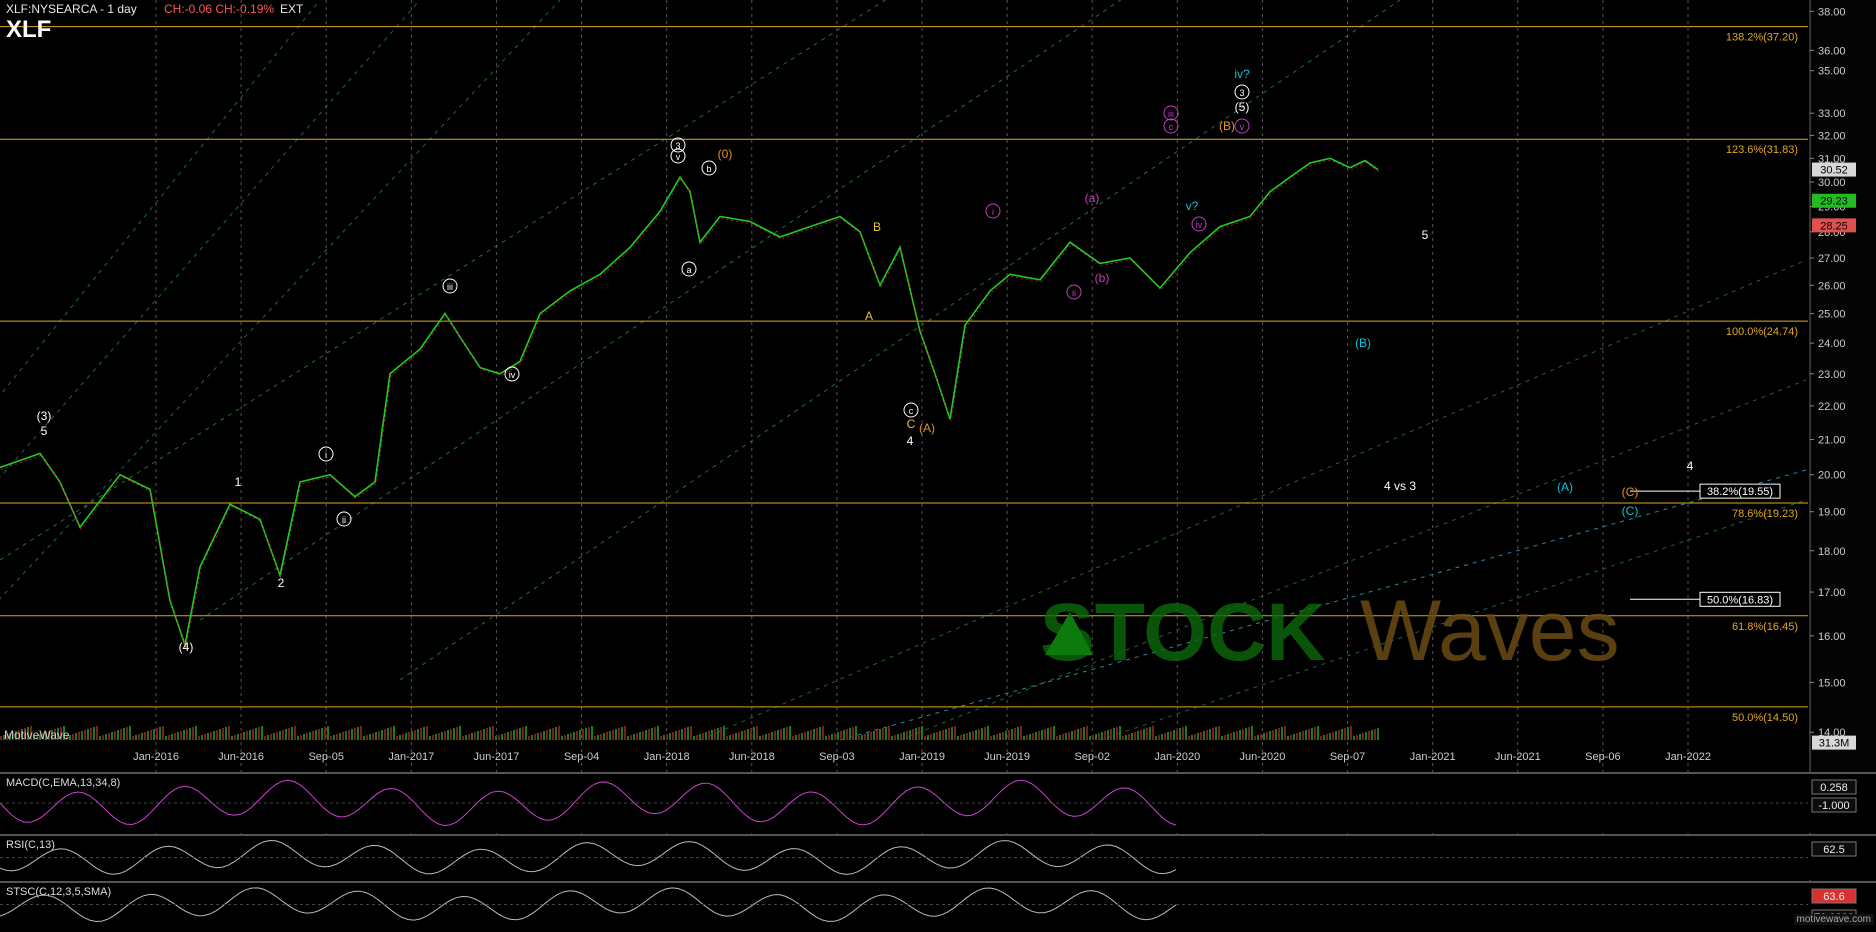 The height and width of the screenshot is (932, 1876). Describe the element at coordinates (186, 647) in the screenshot. I see `wave-label: (4)` at that location.